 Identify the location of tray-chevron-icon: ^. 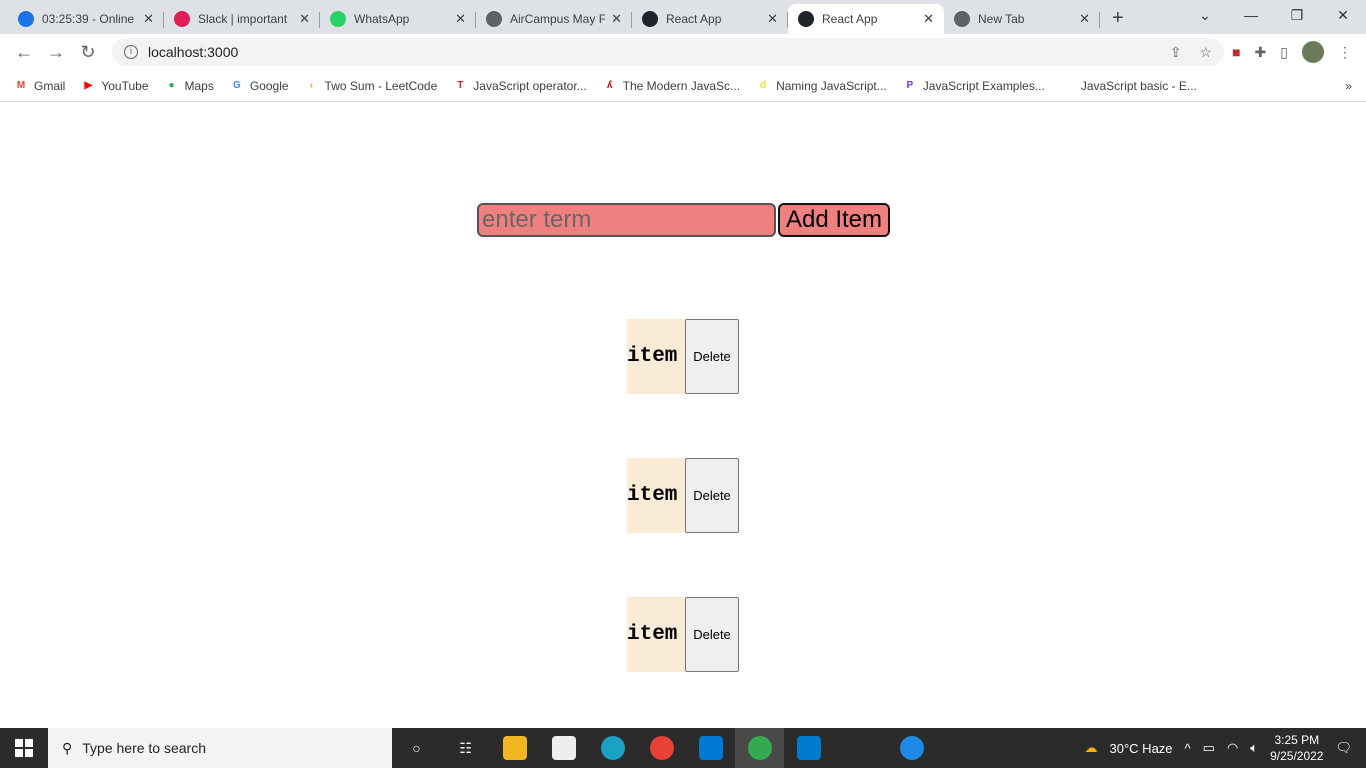
(1188, 748).